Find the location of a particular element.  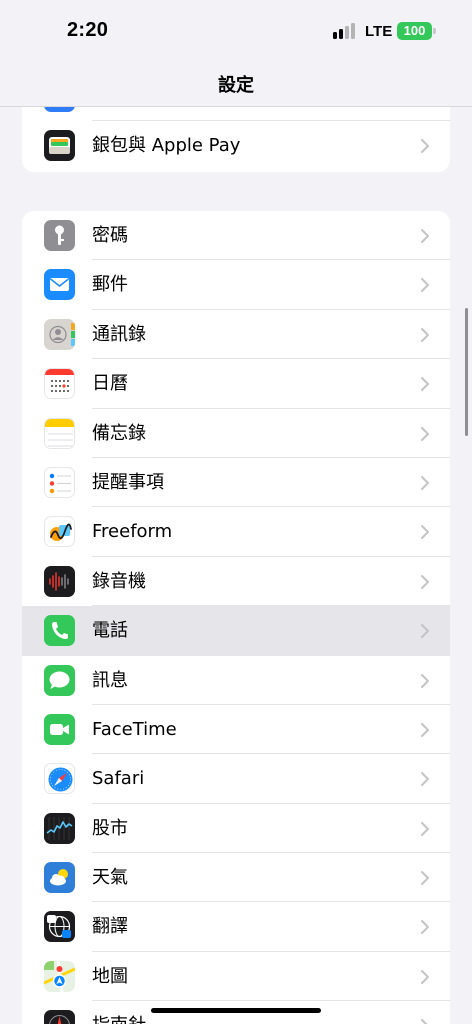

notes-icon is located at coordinates (59, 433).